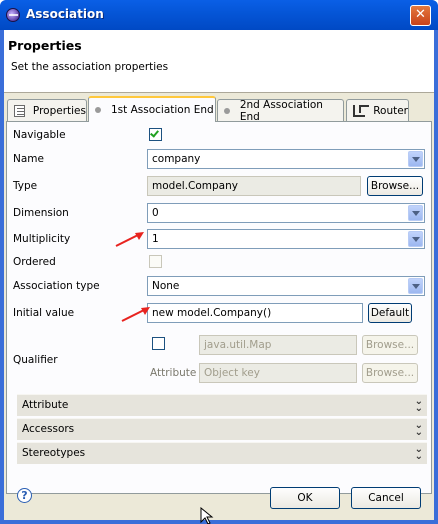 The image size is (438, 524). I want to click on header-title: Properties, so click(45, 45).